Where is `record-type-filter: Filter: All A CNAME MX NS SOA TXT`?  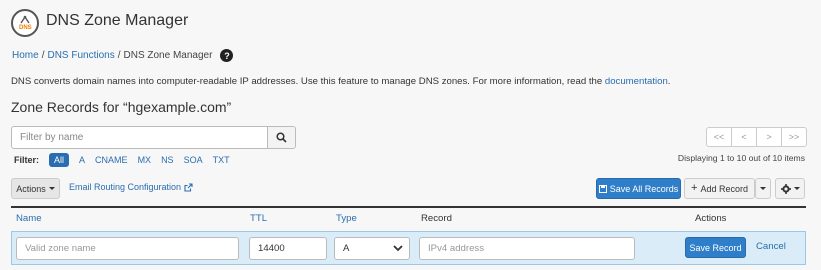 record-type-filter: Filter: All A CNAME MX NS SOA TXT is located at coordinates (122, 160).